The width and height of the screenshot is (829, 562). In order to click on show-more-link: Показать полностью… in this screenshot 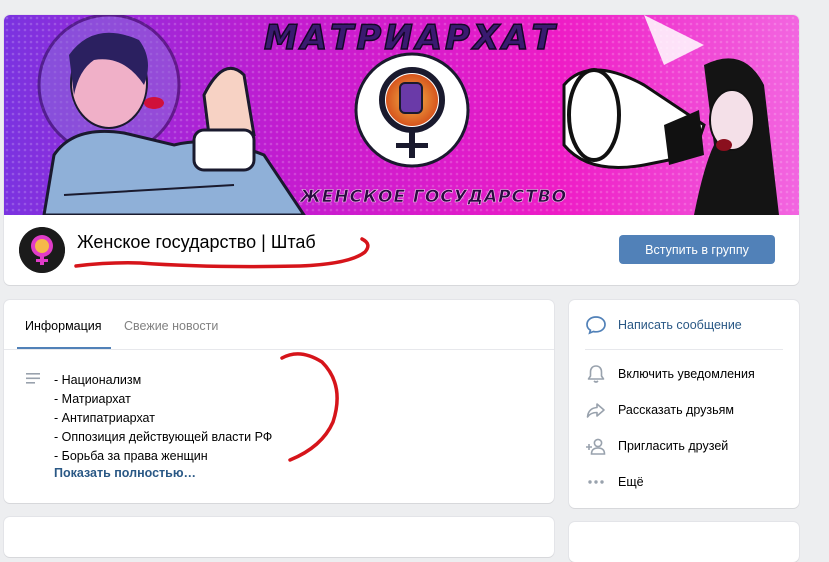, I will do `click(125, 473)`.